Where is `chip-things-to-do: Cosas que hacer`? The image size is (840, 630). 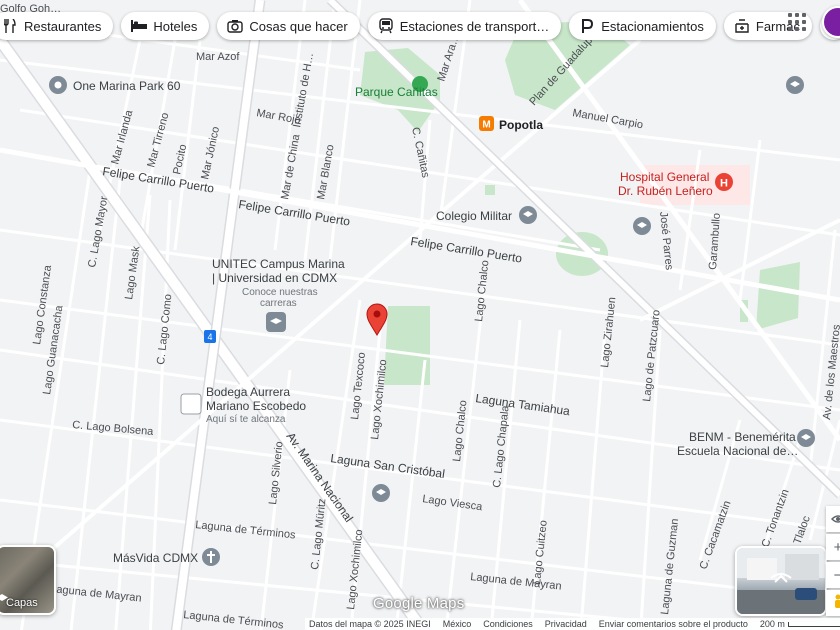
chip-things-to-do: Cosas que hacer is located at coordinates (288, 26).